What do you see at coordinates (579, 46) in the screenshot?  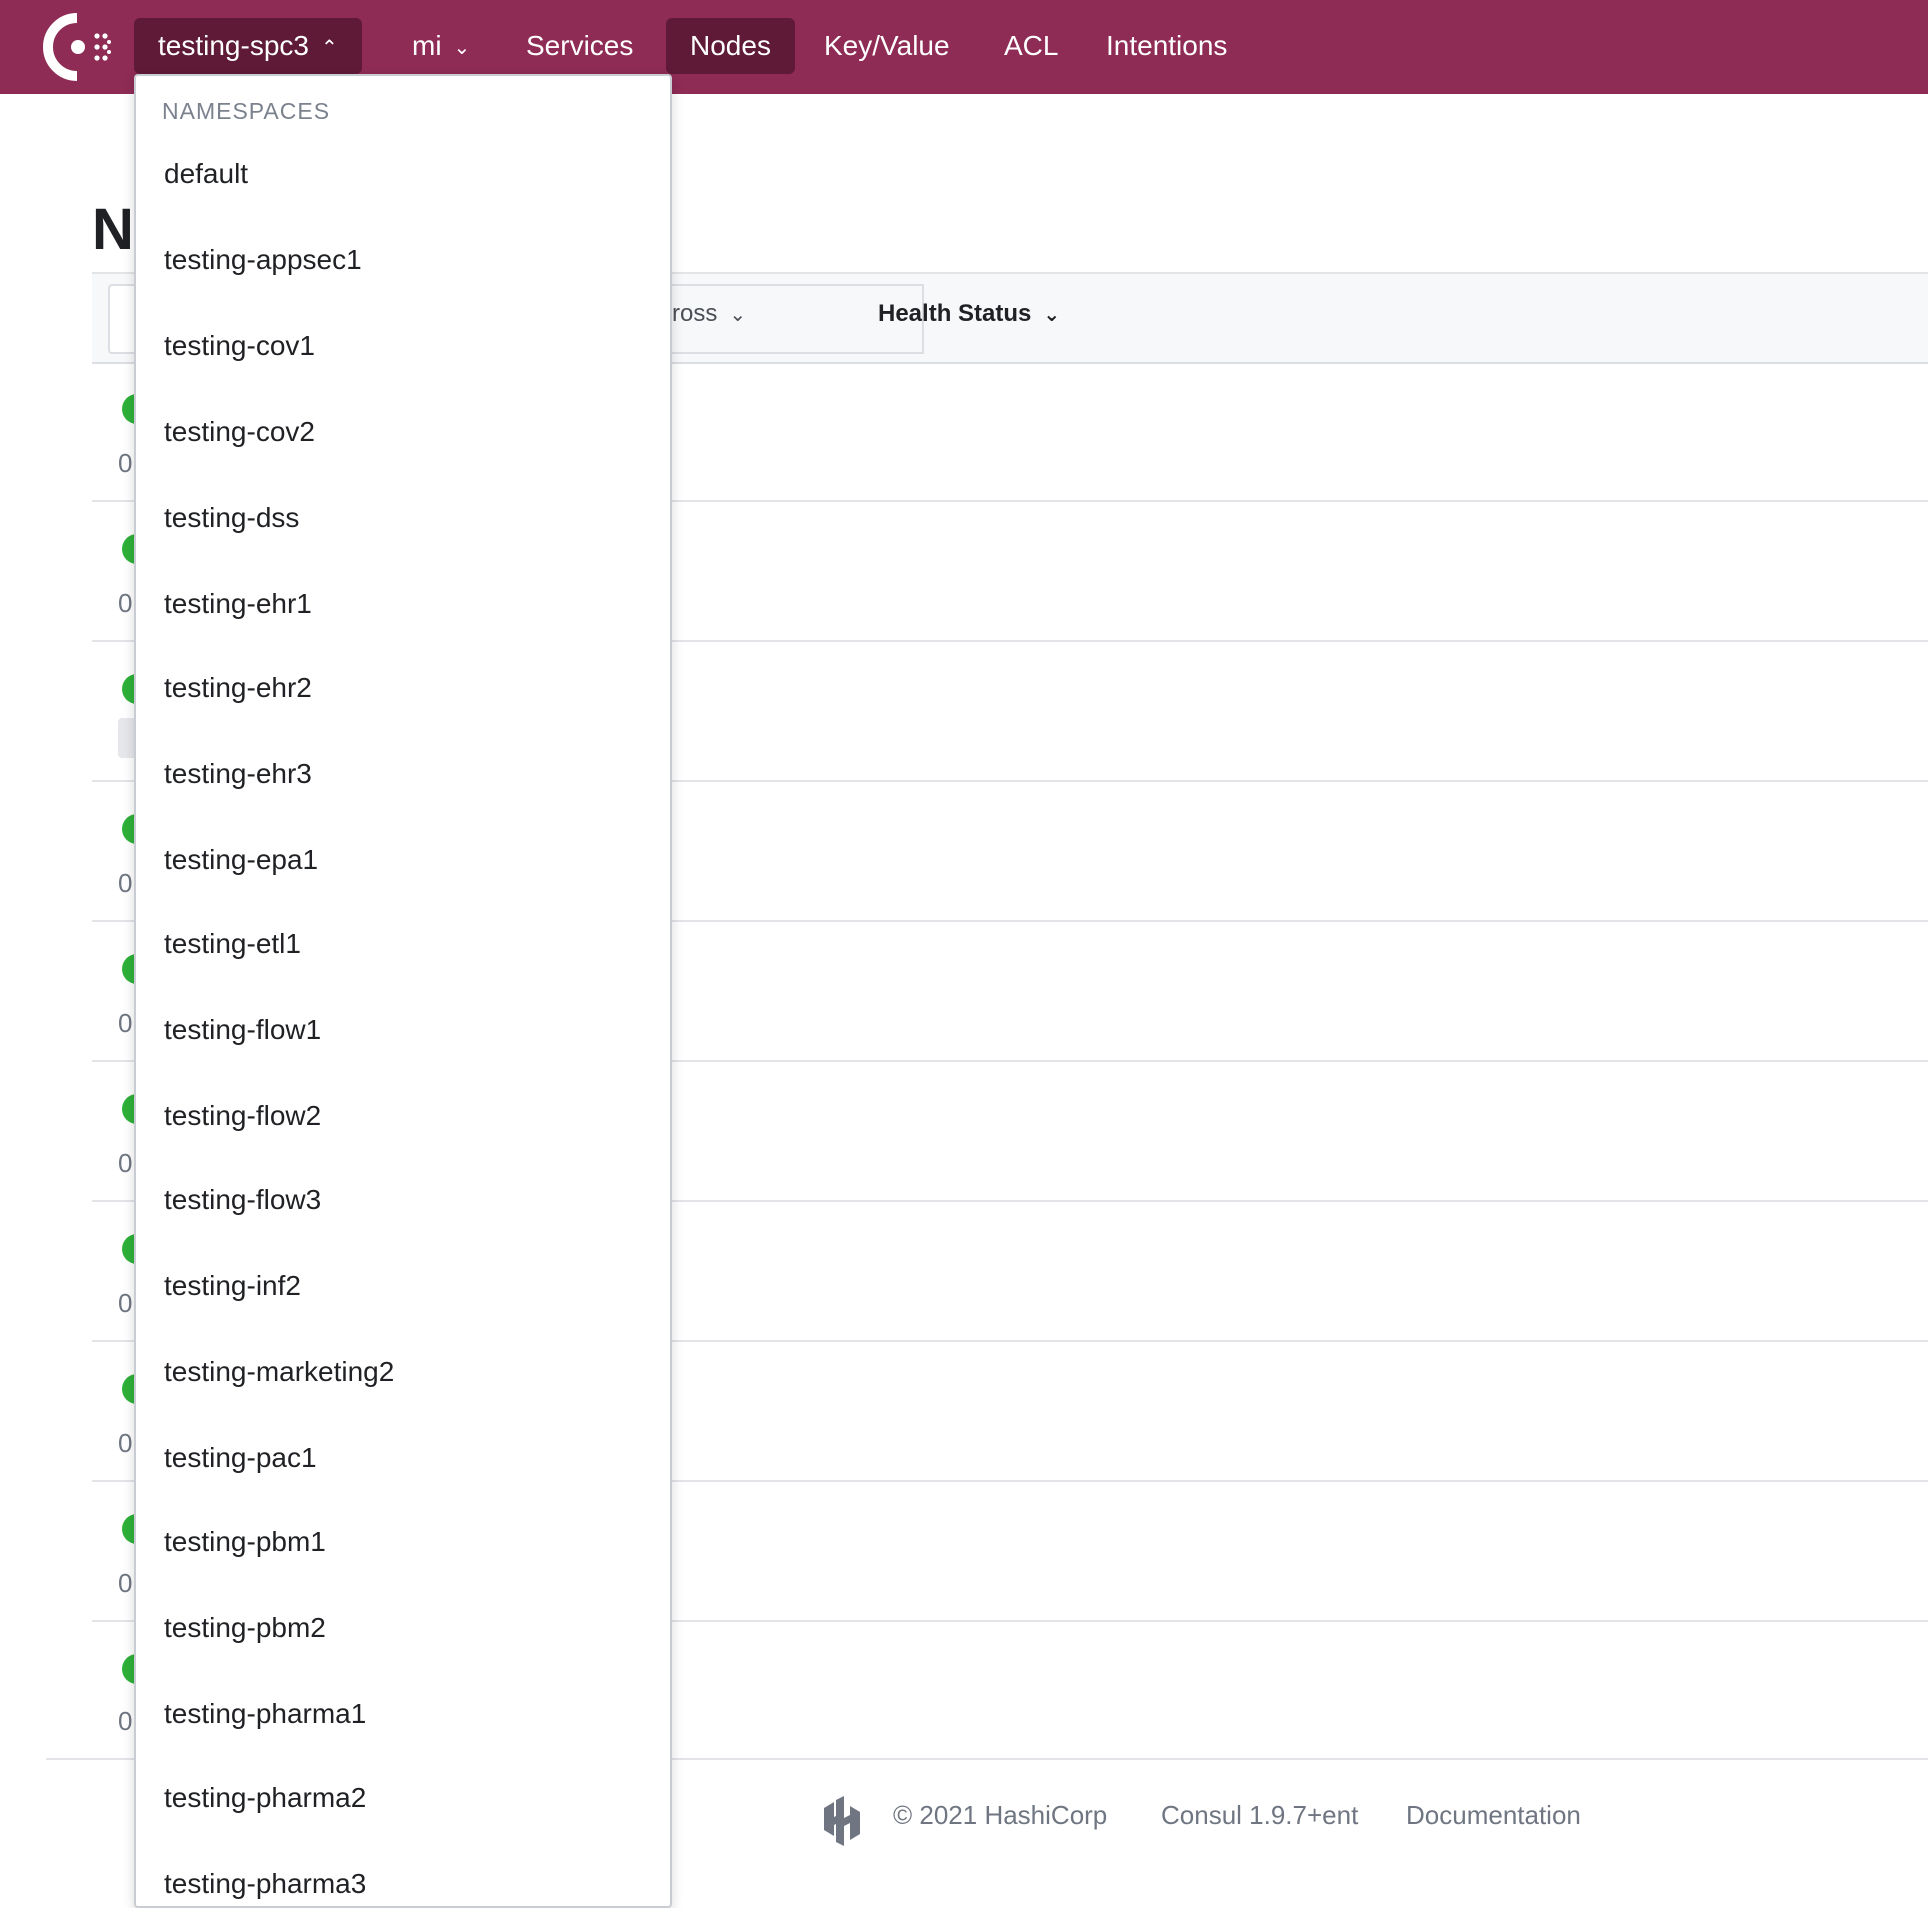 I see `nav-services: Services` at bounding box center [579, 46].